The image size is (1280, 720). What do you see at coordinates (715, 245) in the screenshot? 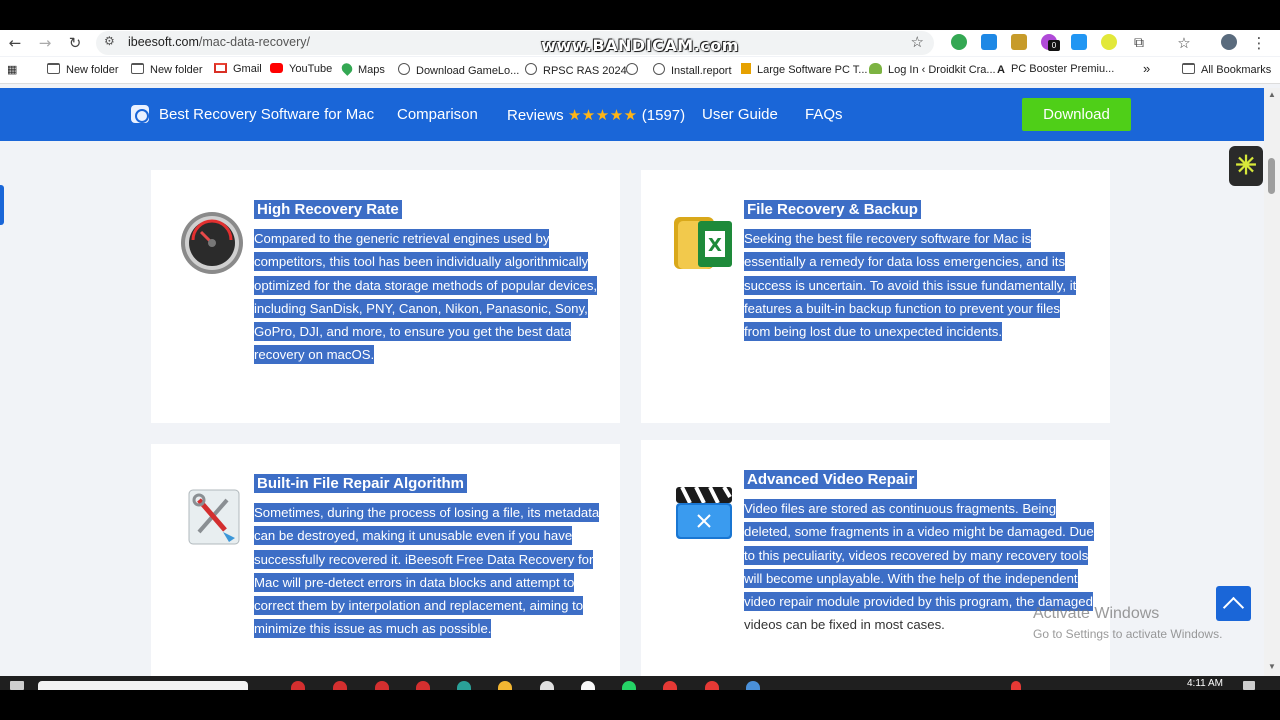
I see `svg-text: X` at bounding box center [715, 245].